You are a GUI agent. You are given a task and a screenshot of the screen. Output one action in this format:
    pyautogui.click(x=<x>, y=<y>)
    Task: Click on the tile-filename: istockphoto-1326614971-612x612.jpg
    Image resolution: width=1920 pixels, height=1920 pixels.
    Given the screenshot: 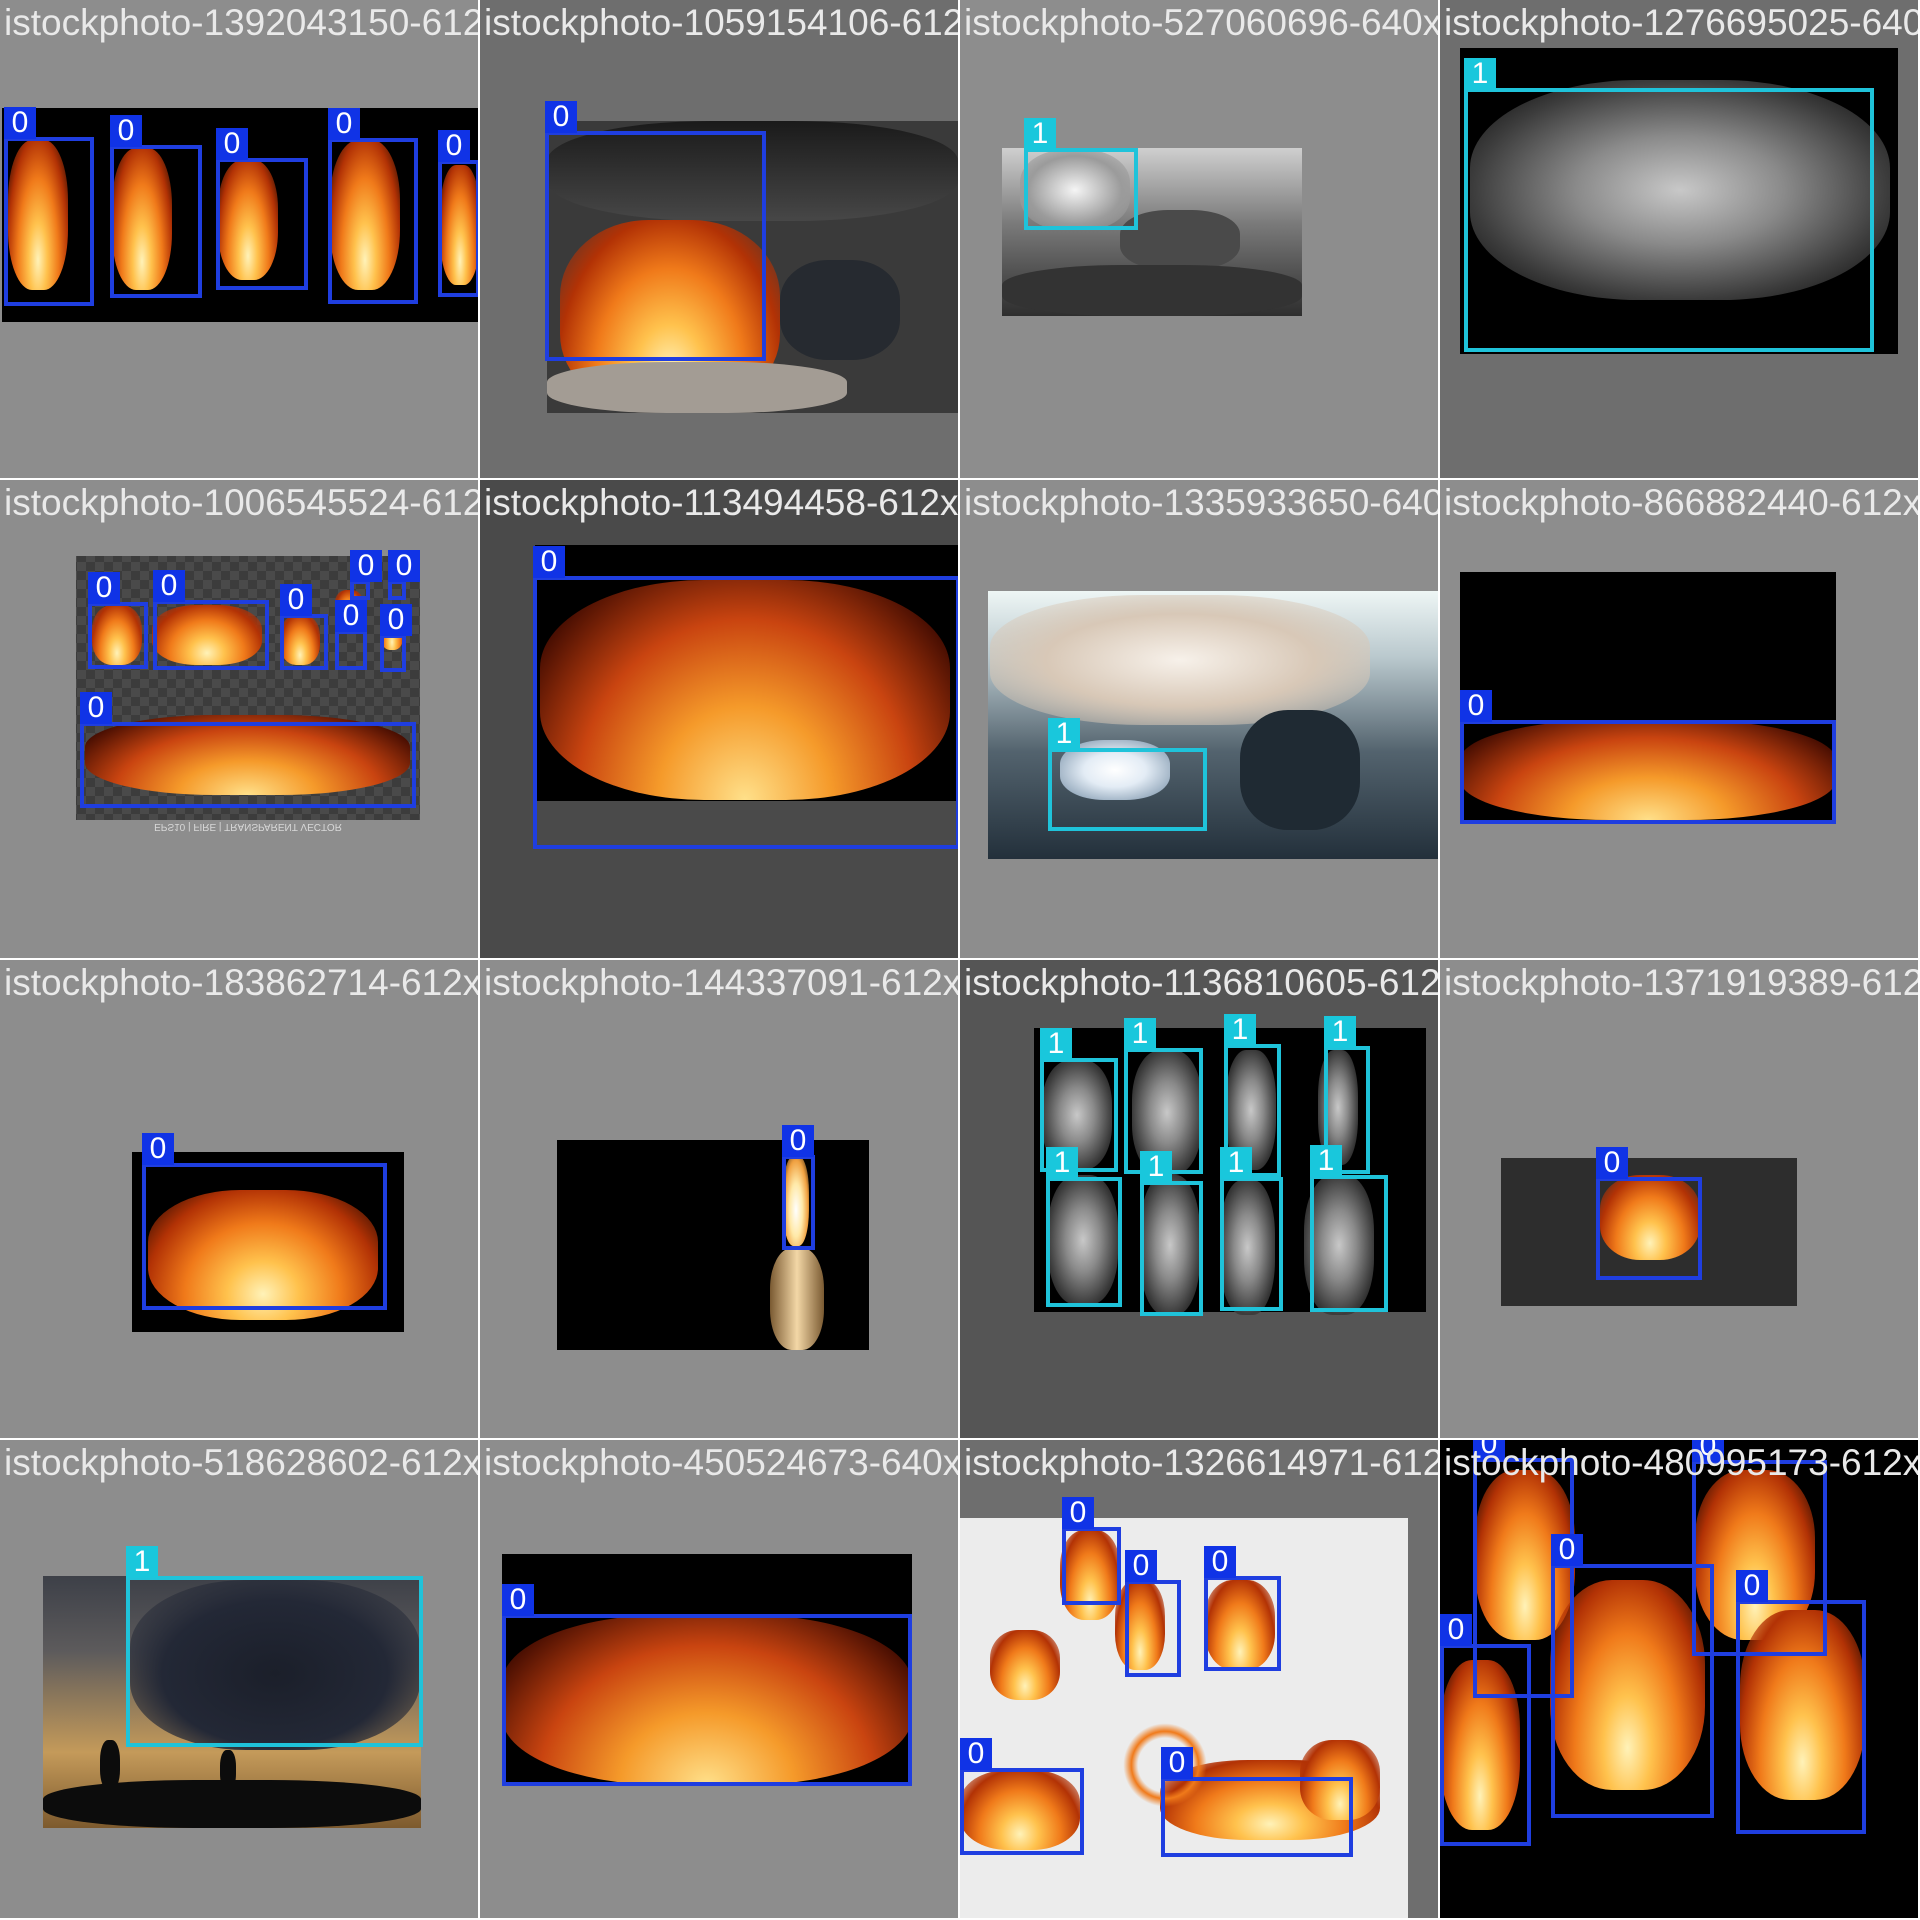 What is the action you would take?
    pyautogui.click(x=1201, y=1462)
    